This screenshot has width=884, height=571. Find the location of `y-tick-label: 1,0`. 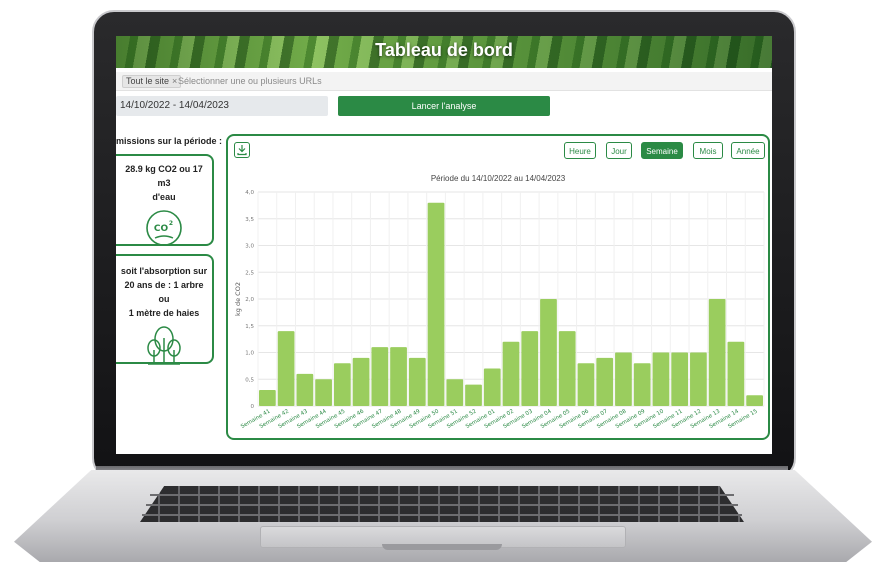

y-tick-label: 1,0 is located at coordinates (249, 354).